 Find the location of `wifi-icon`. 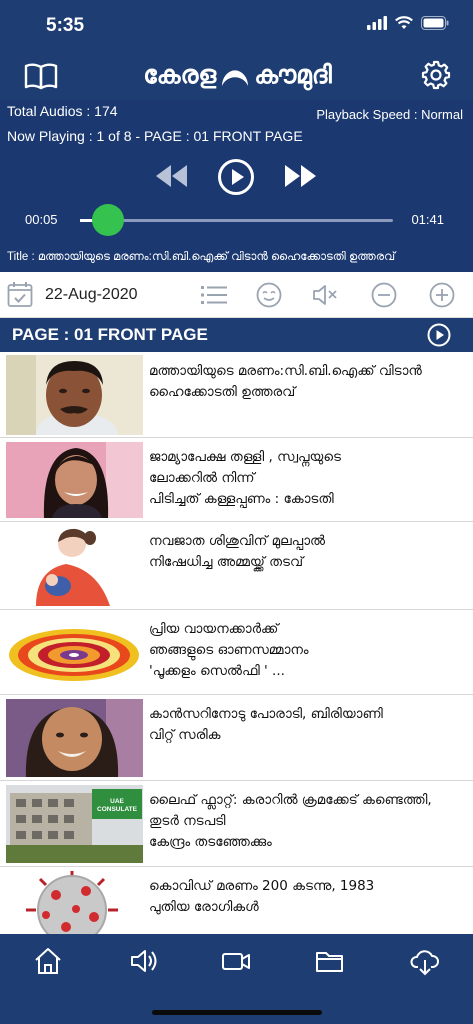

wifi-icon is located at coordinates (404, 22).